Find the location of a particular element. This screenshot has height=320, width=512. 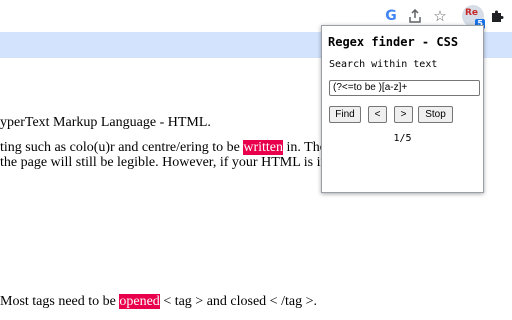

find-button: Find is located at coordinates (345, 114).